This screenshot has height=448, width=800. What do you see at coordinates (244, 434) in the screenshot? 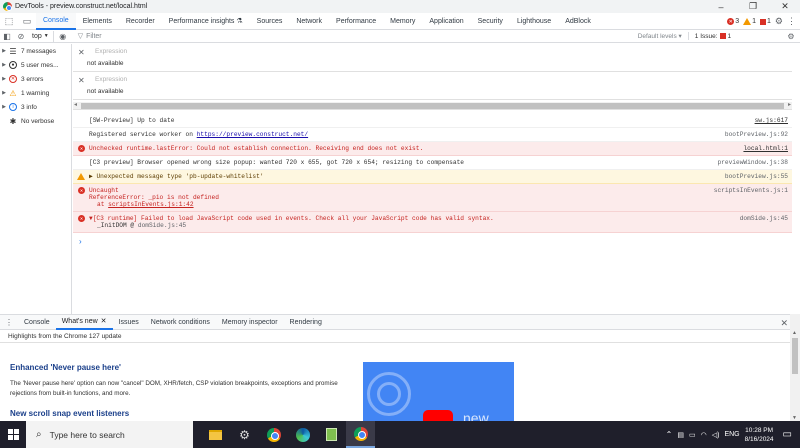
I see `settings-icon: ⚙` at bounding box center [244, 434].